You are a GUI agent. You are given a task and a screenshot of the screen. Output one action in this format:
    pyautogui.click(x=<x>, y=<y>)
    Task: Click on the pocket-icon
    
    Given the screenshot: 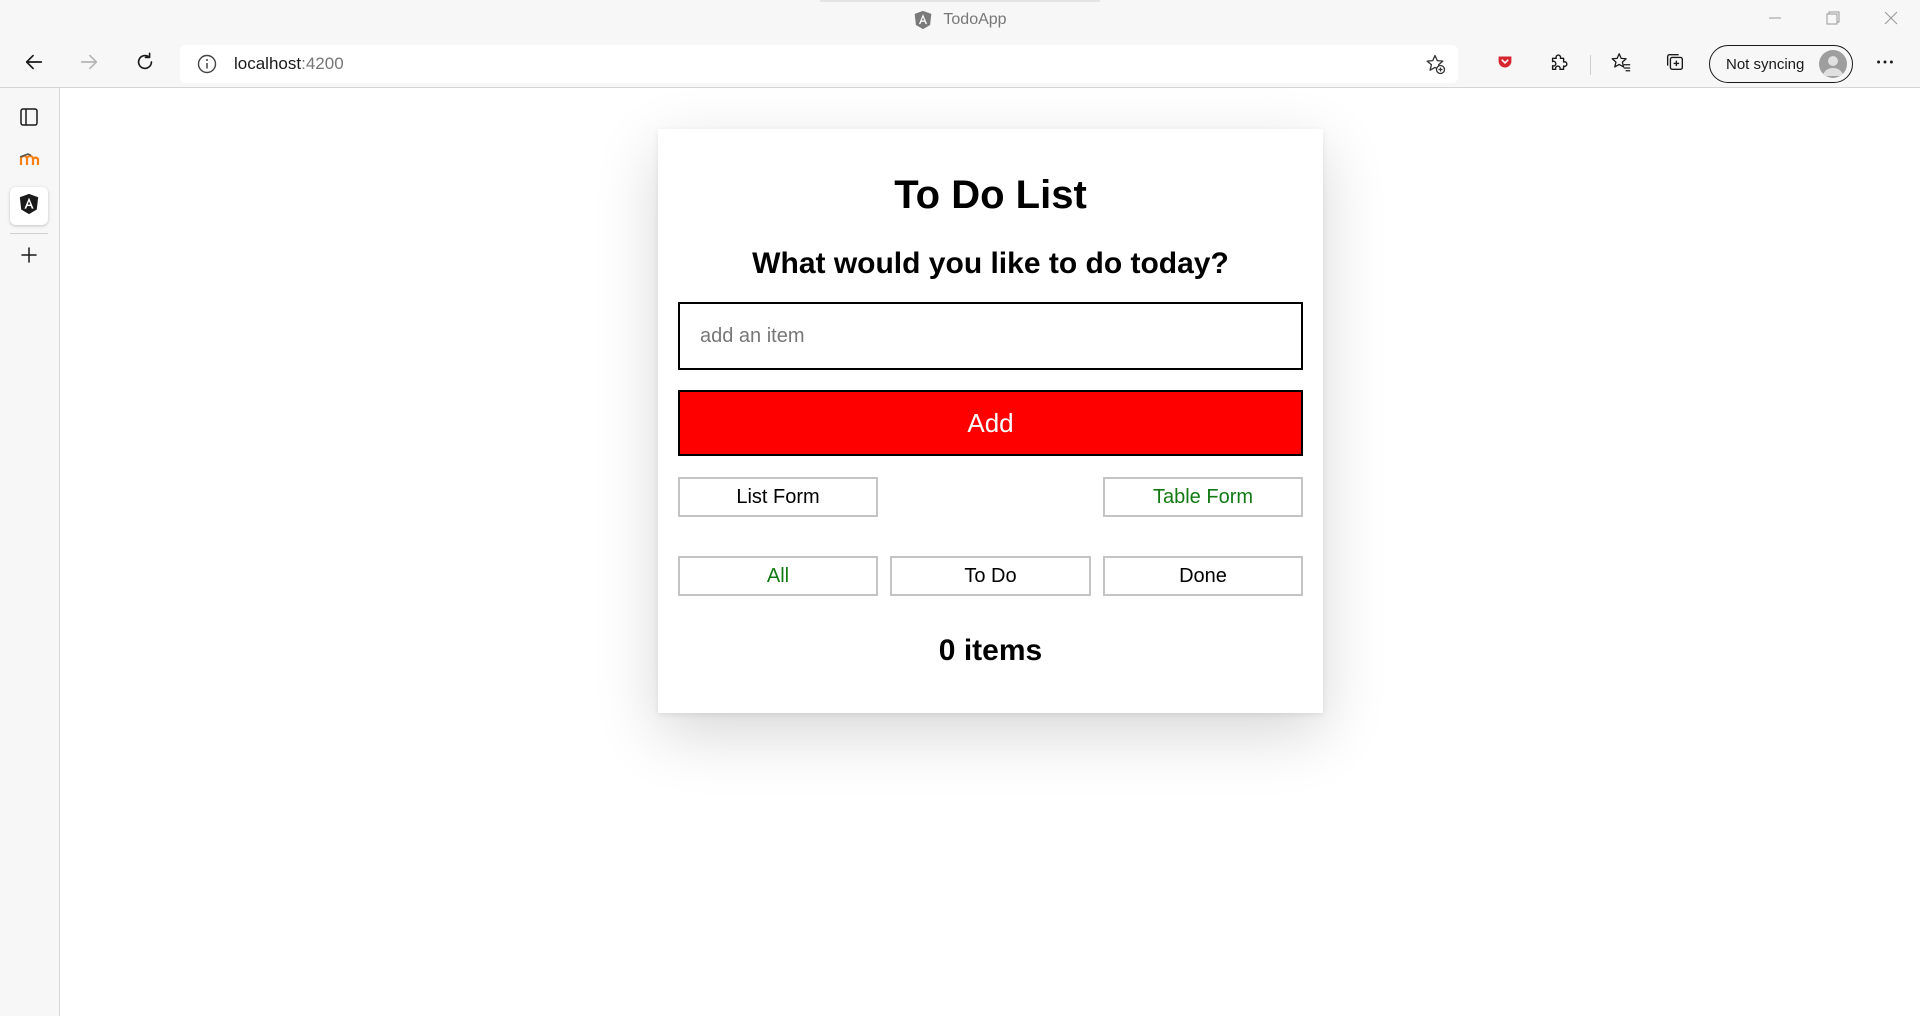 What is the action you would take?
    pyautogui.click(x=1505, y=64)
    